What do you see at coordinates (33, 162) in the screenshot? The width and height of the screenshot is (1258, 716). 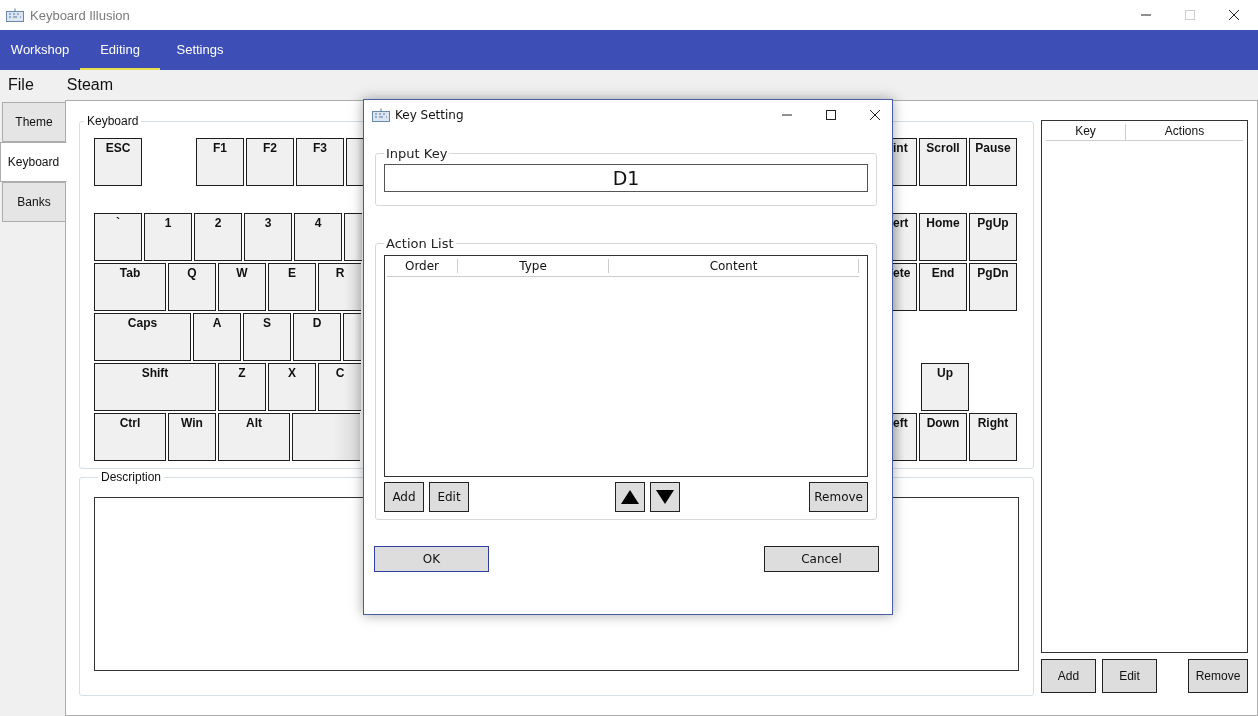 I see `side-tab: Keyboard` at bounding box center [33, 162].